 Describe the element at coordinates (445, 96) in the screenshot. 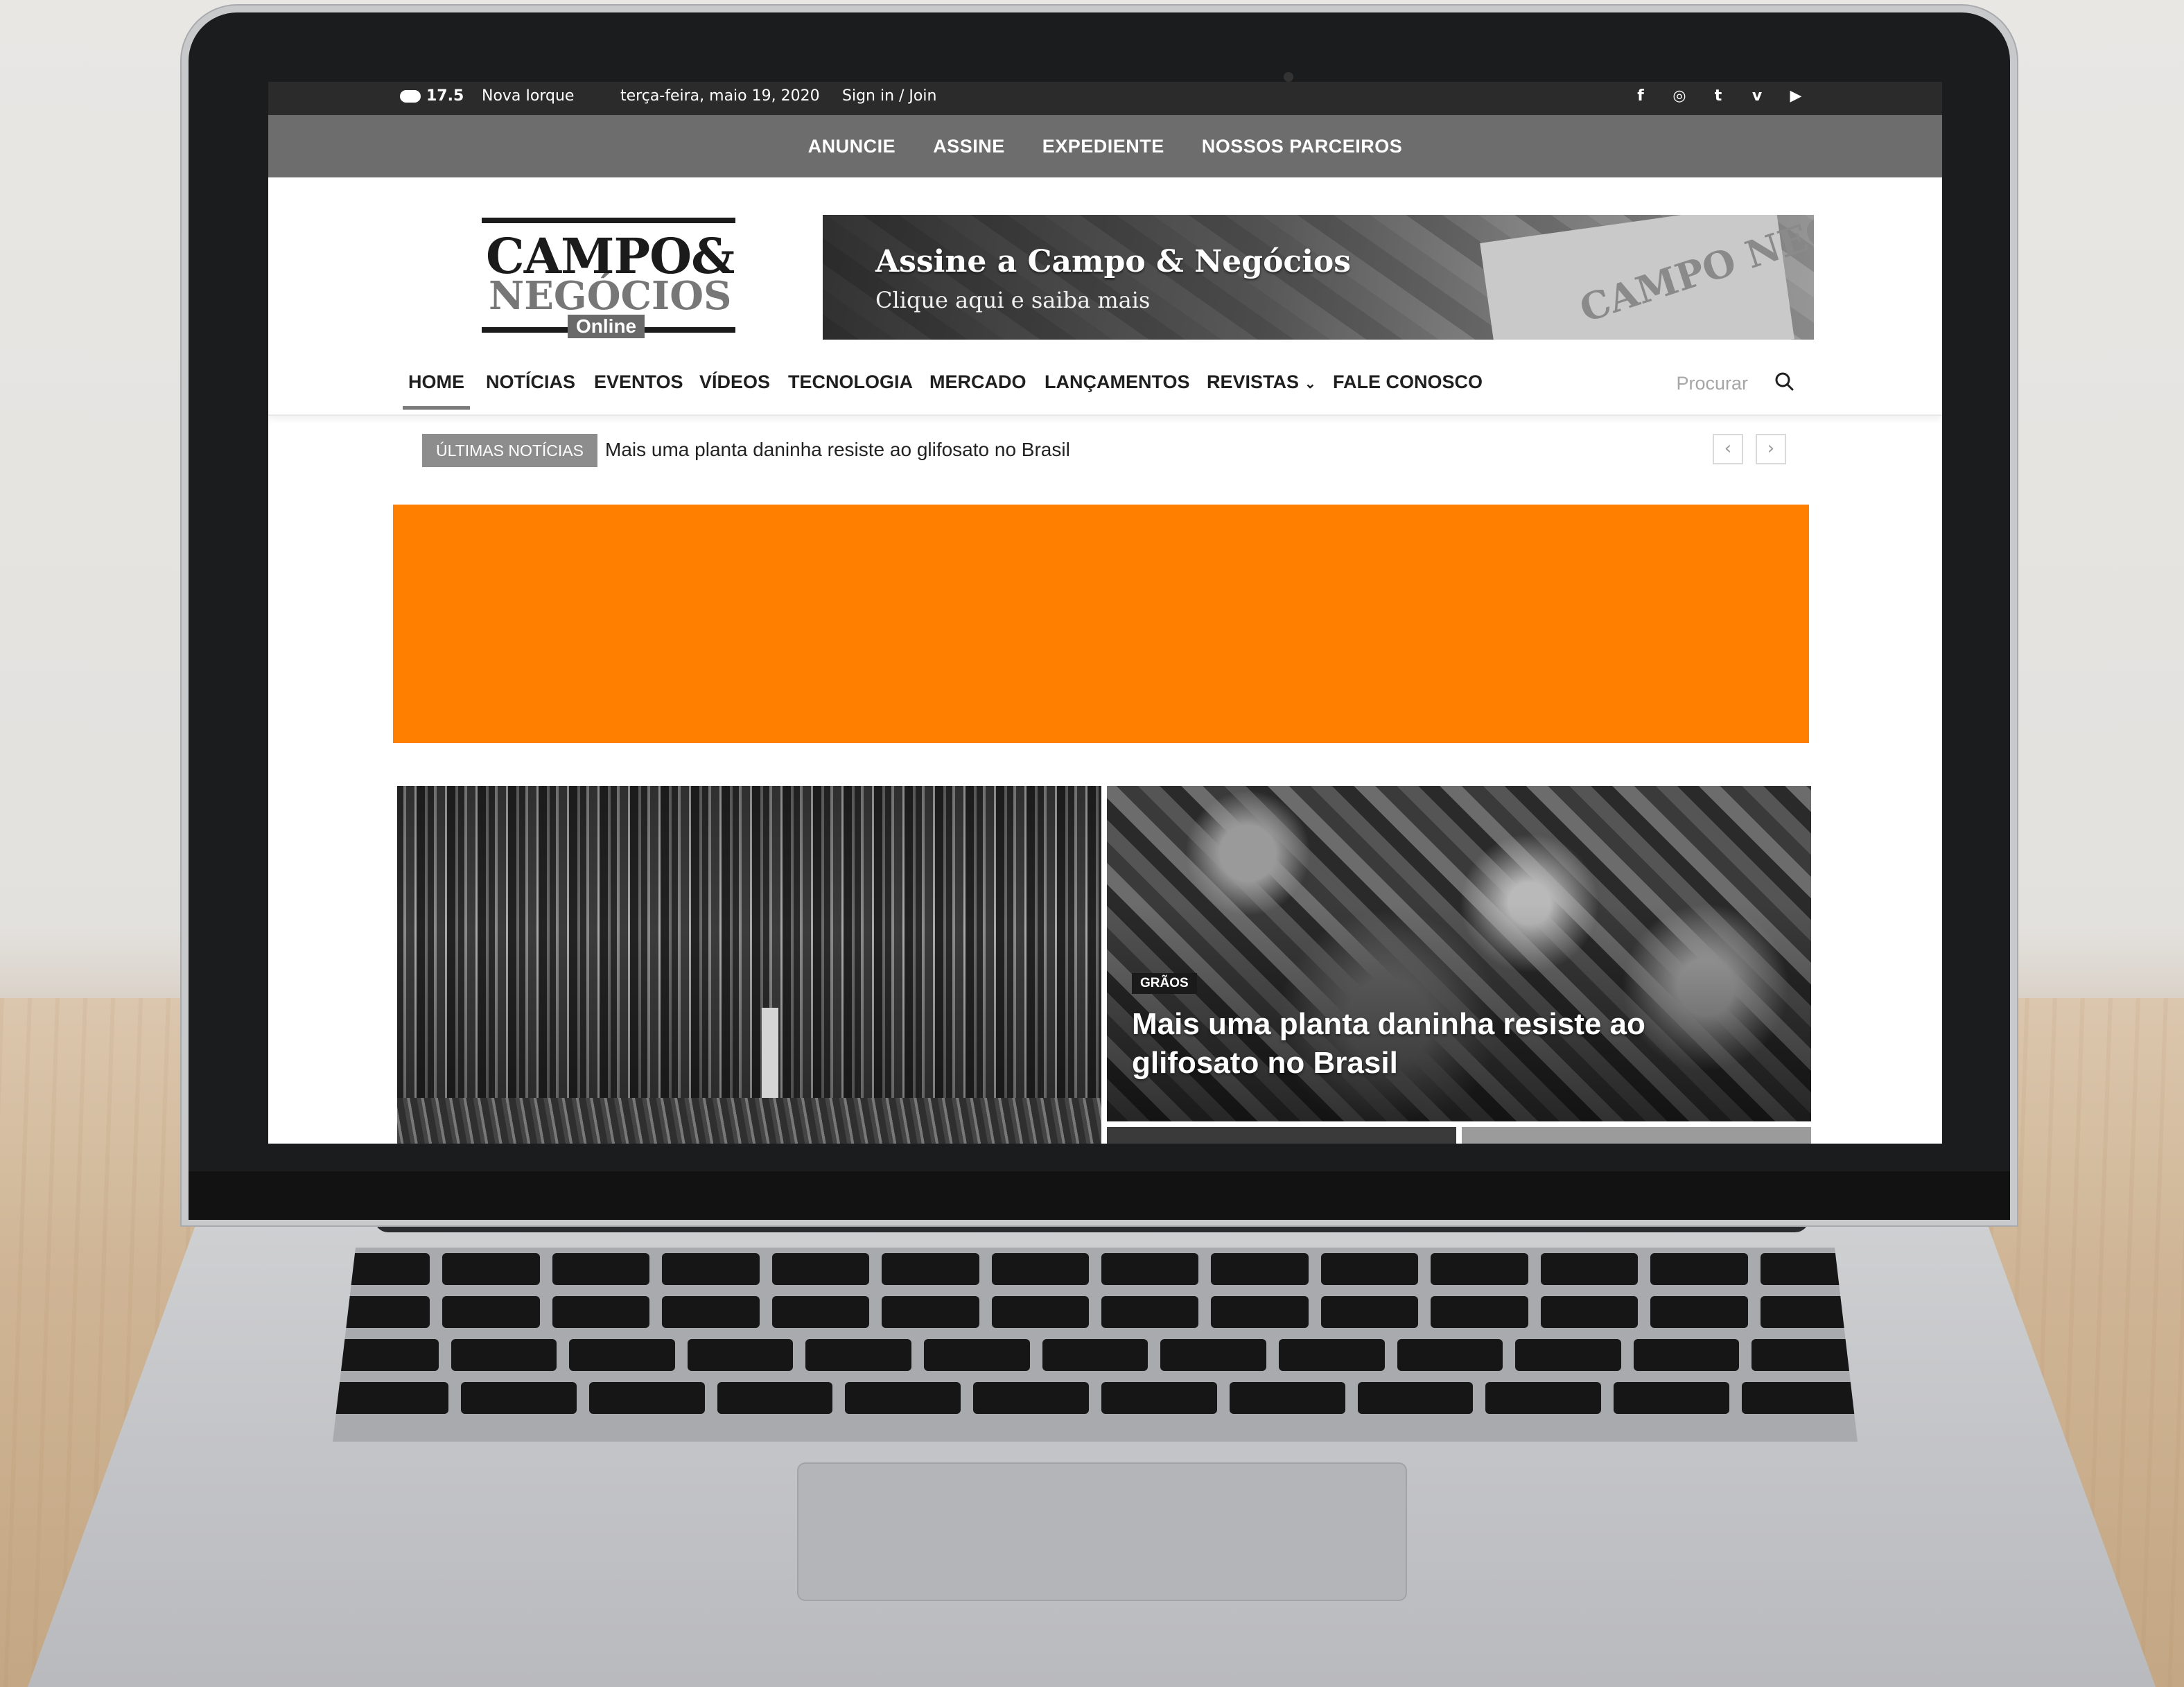

I see `temperature: 17.5` at that location.